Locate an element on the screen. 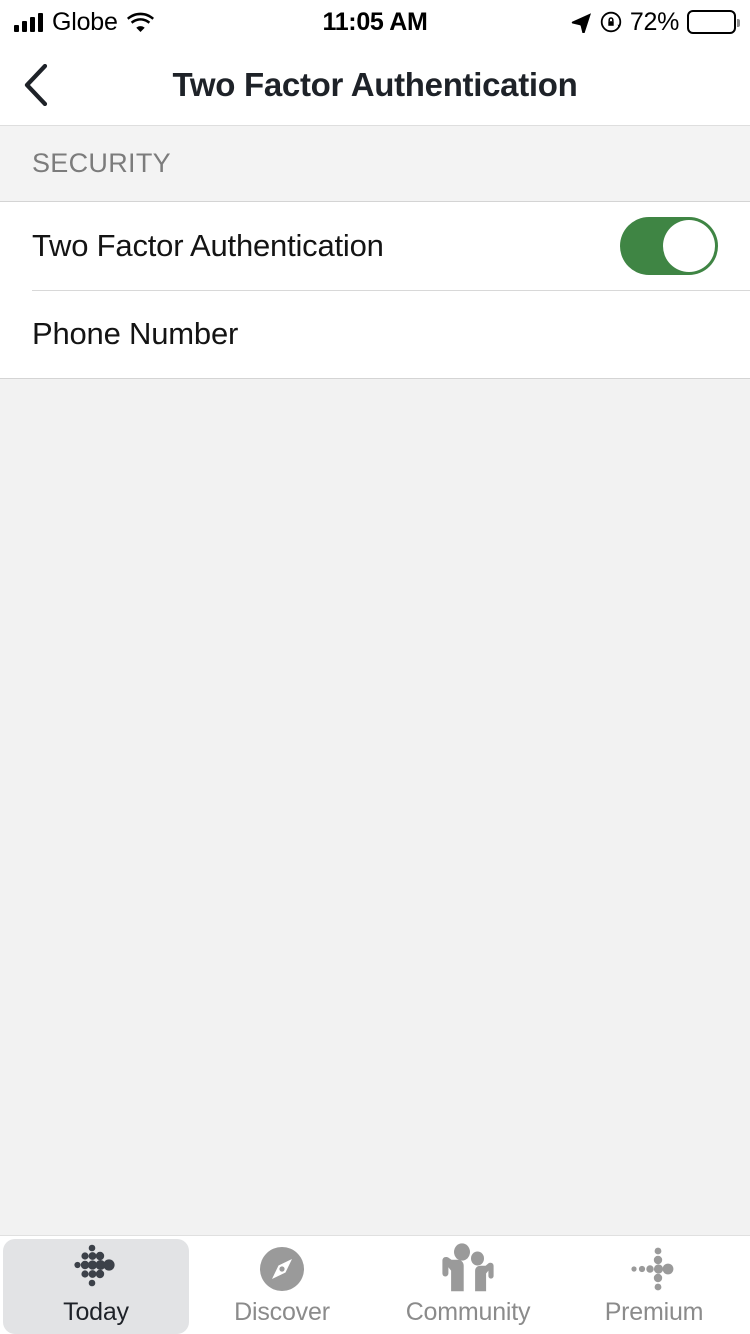 The width and height of the screenshot is (750, 1334). tab-label: Premium is located at coordinates (654, 1312).